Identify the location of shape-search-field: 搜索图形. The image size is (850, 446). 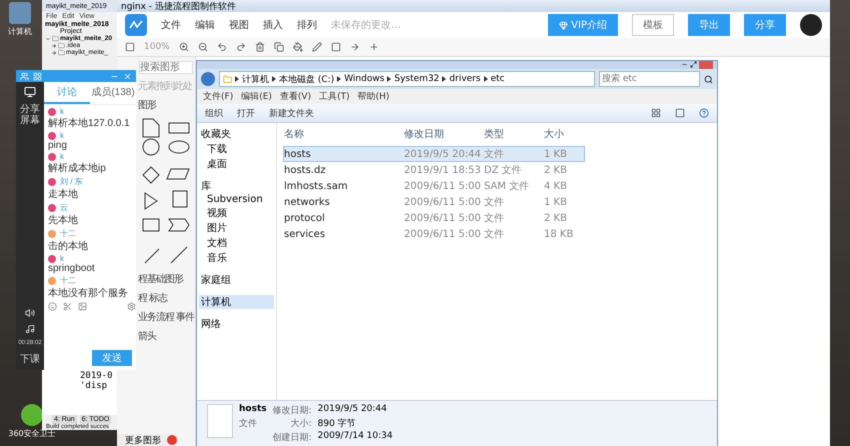
(166, 67).